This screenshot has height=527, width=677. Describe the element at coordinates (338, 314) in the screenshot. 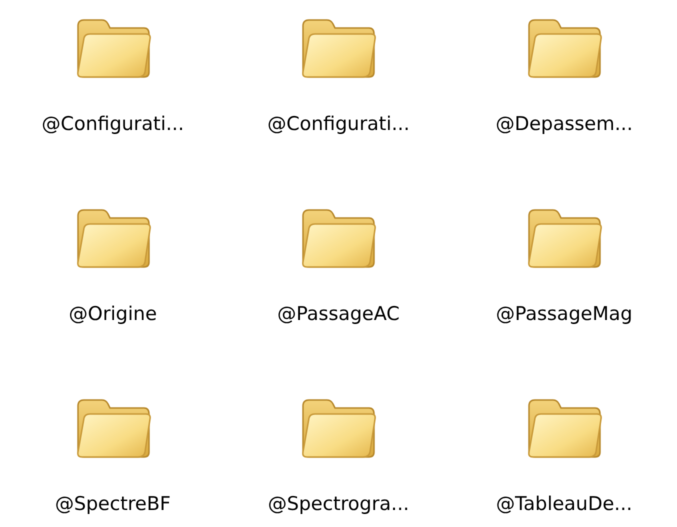

I see `folder-name: @PassageAC` at that location.